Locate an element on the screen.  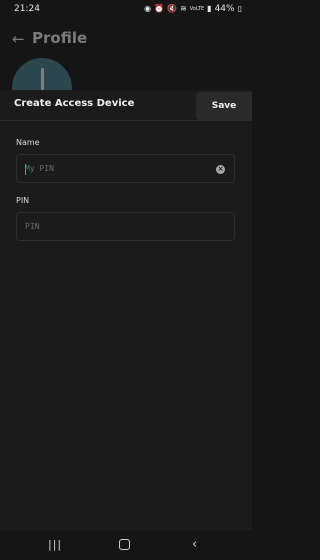
status-bar: 21:24 ◉ ⏰ 🔇 ≋ VoLTE ▮ 44% ▯ is located at coordinates (126, 9).